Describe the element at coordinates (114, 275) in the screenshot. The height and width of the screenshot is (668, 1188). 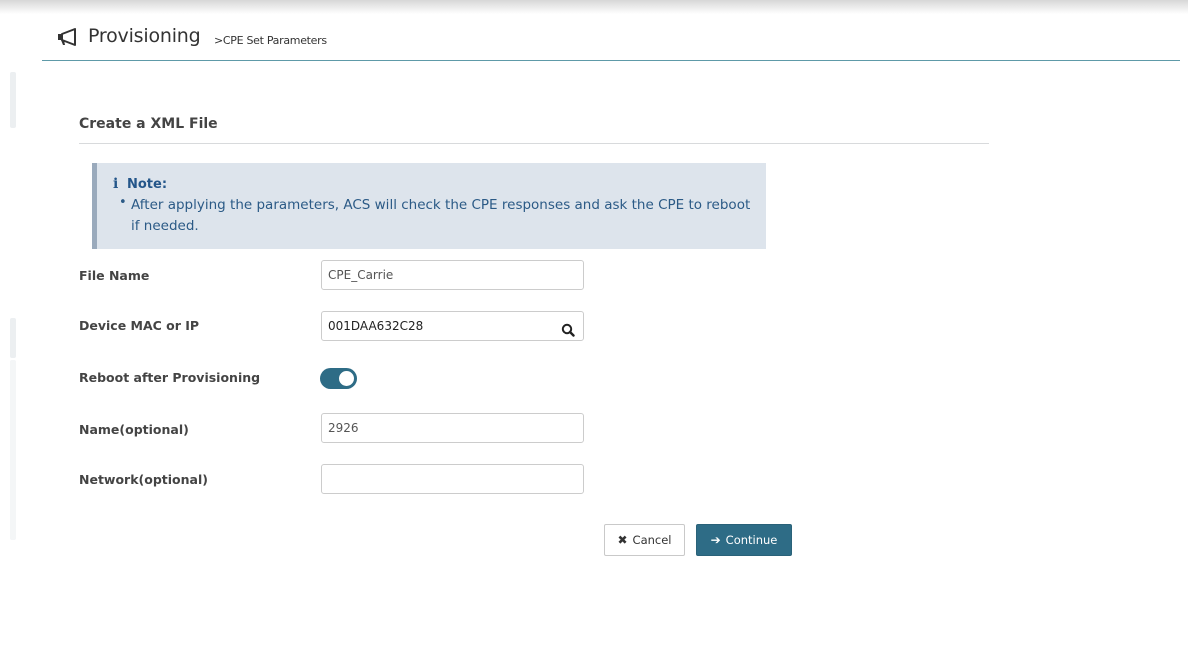
I see `file-name-label: File Name` at that location.